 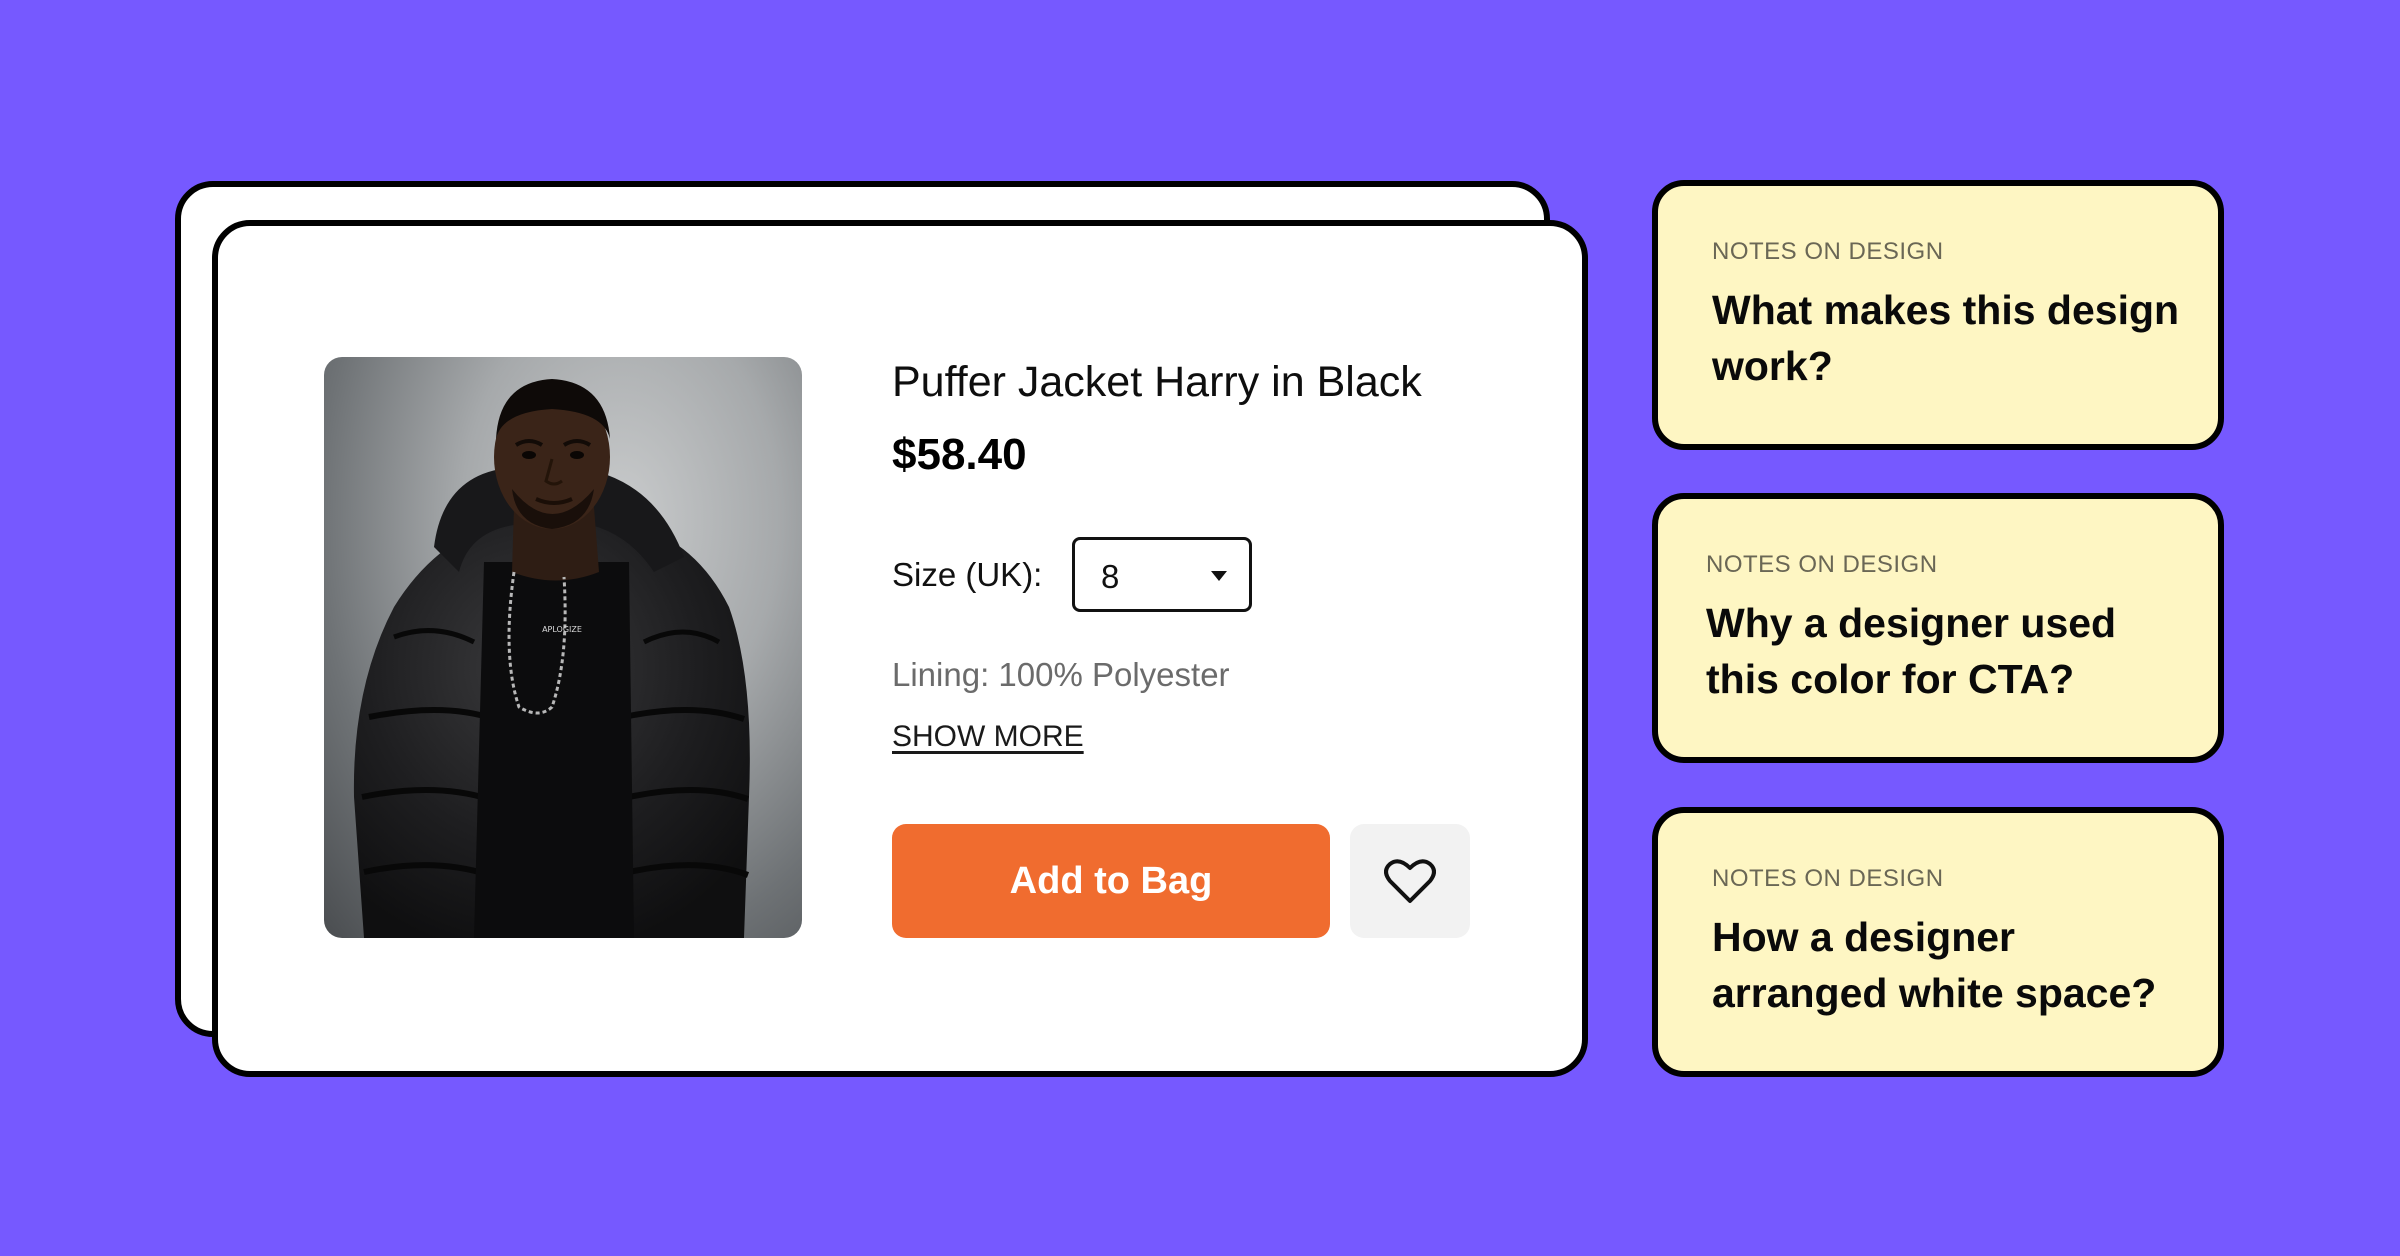 I want to click on product-price: $58.40, so click(x=959, y=454).